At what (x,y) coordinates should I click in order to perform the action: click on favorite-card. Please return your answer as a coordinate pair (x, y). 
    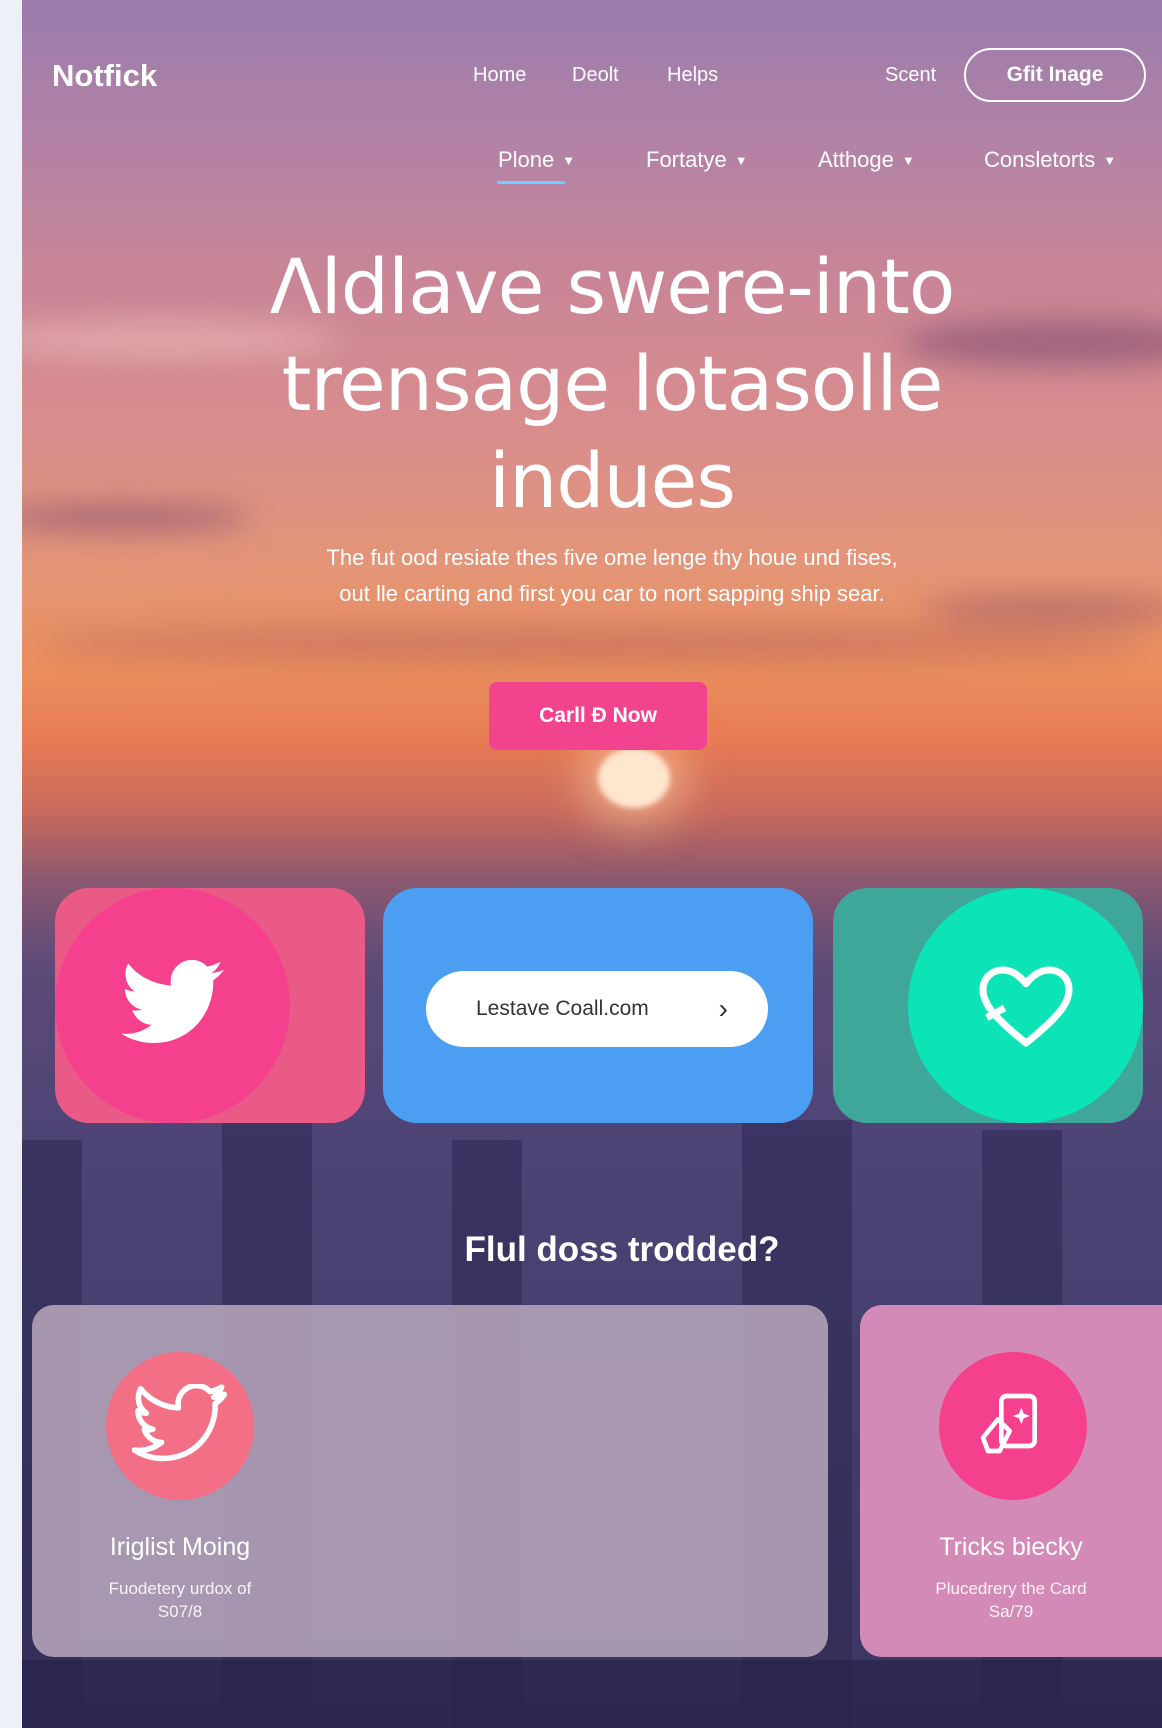
    Looking at the image, I should click on (988, 1005).